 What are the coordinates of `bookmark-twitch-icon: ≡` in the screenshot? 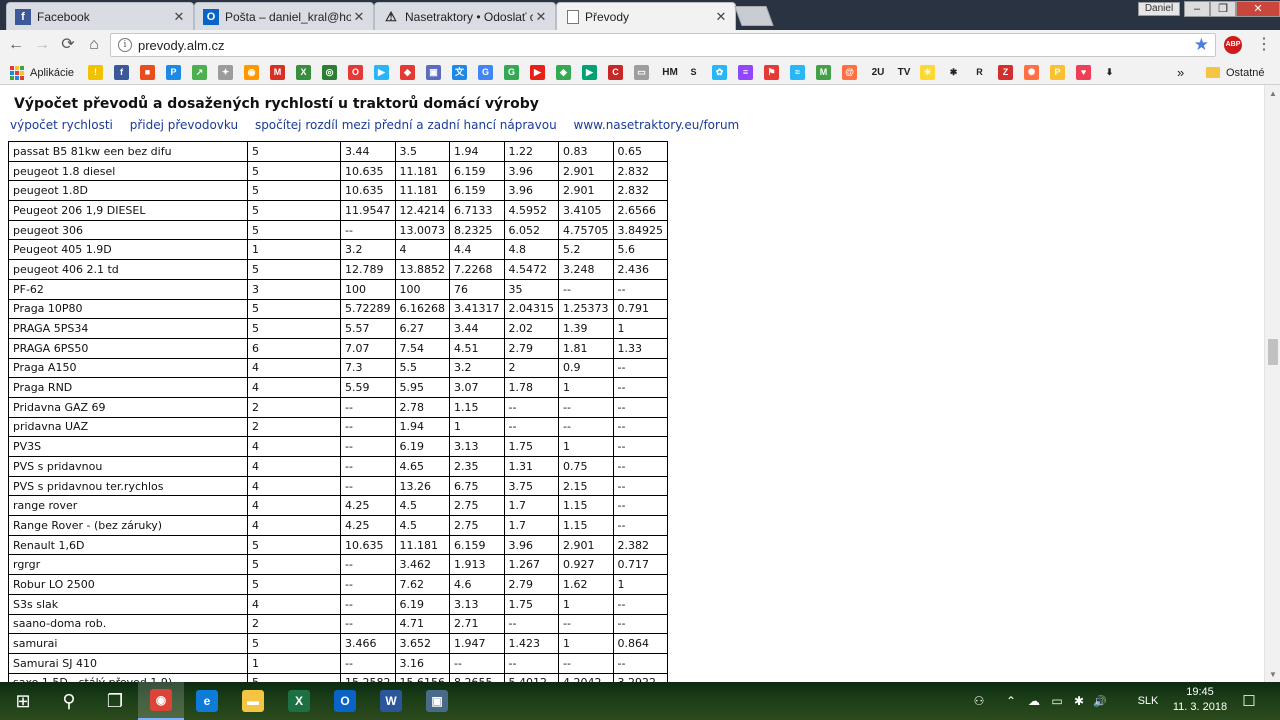 It's located at (745, 72).